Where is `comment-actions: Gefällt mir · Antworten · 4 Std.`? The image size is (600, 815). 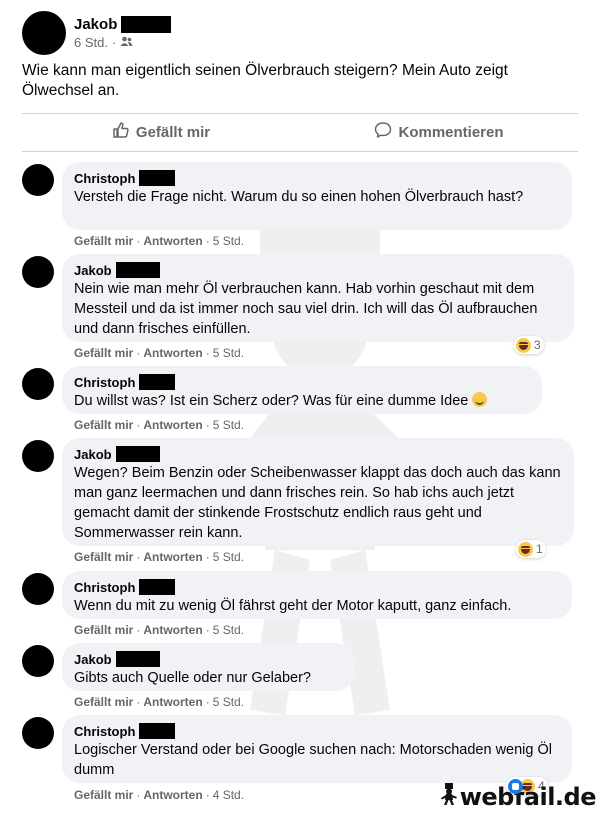
comment-actions: Gefällt mir · Antworten · 4 Std. is located at coordinates (159, 795).